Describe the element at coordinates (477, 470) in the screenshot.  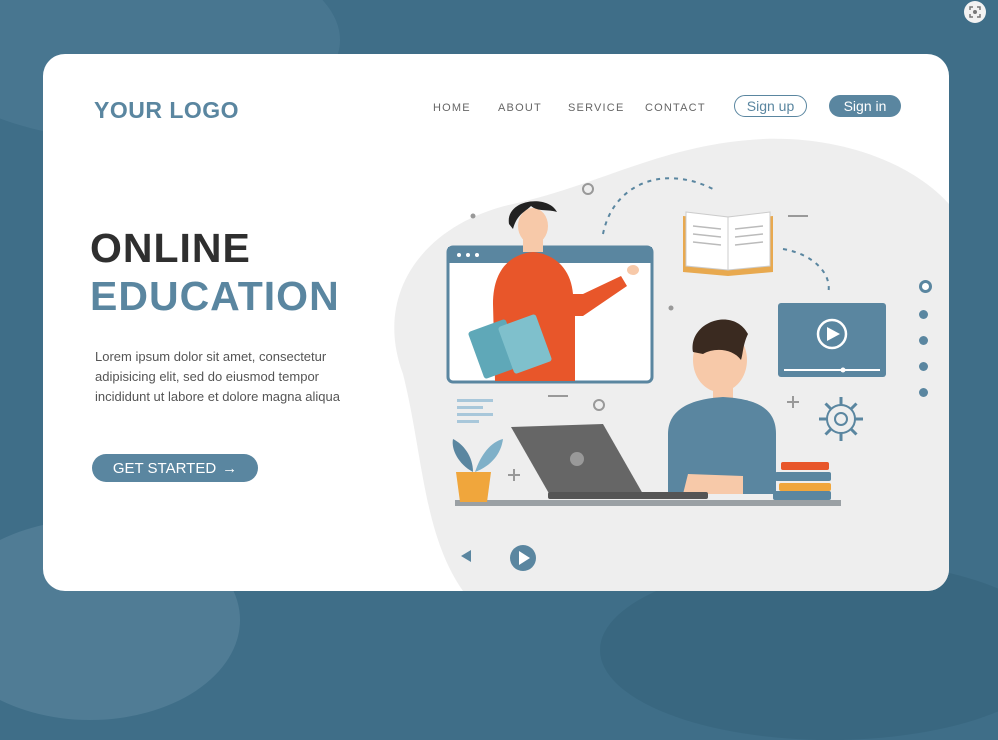
I see `plant-icon` at that location.